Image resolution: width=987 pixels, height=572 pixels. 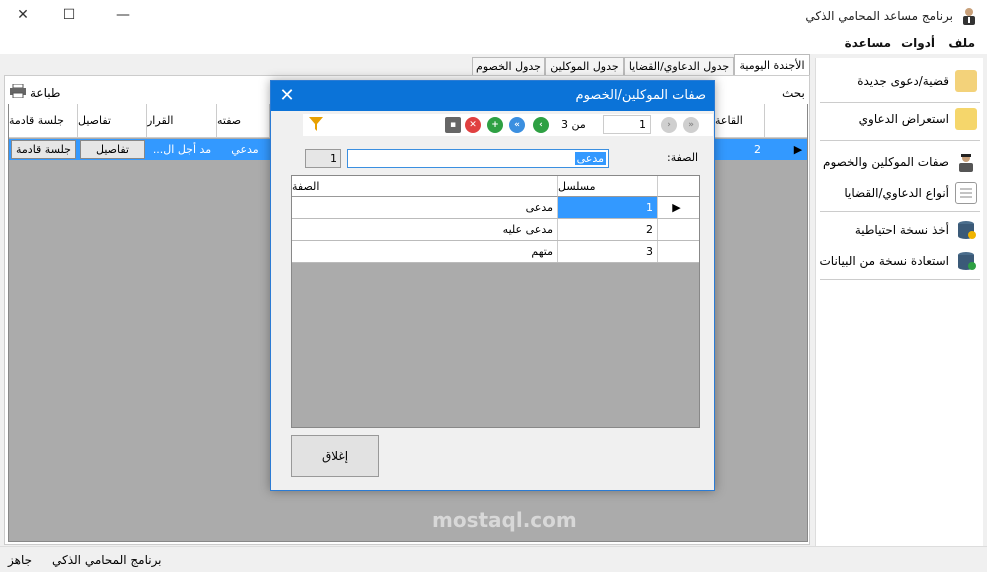 I want to click on folder-icon, so click(x=966, y=119).